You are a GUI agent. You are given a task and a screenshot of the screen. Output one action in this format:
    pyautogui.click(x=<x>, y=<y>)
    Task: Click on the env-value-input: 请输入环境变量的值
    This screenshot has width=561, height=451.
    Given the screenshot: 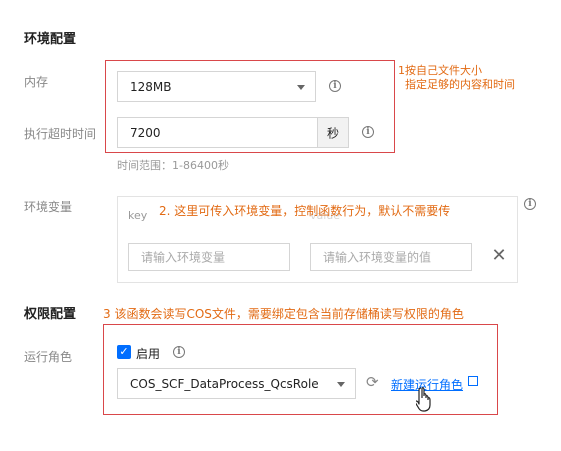 What is the action you would take?
    pyautogui.click(x=391, y=257)
    